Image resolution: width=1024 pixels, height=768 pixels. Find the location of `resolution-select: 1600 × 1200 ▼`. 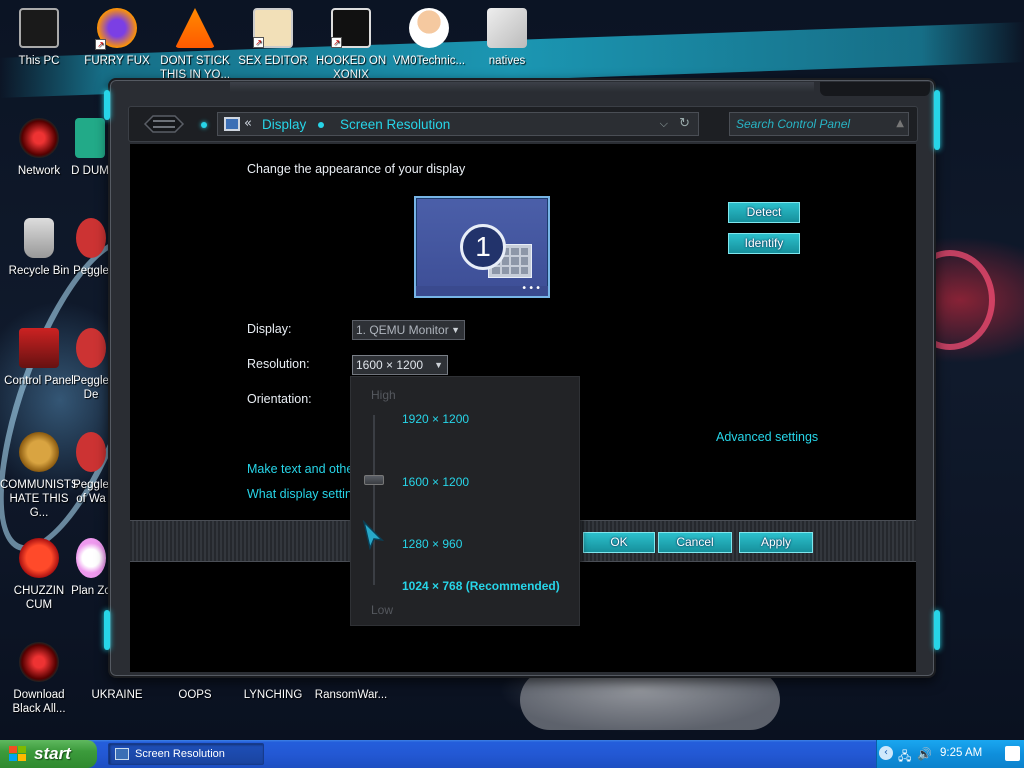

resolution-select: 1600 × 1200 ▼ is located at coordinates (400, 365).